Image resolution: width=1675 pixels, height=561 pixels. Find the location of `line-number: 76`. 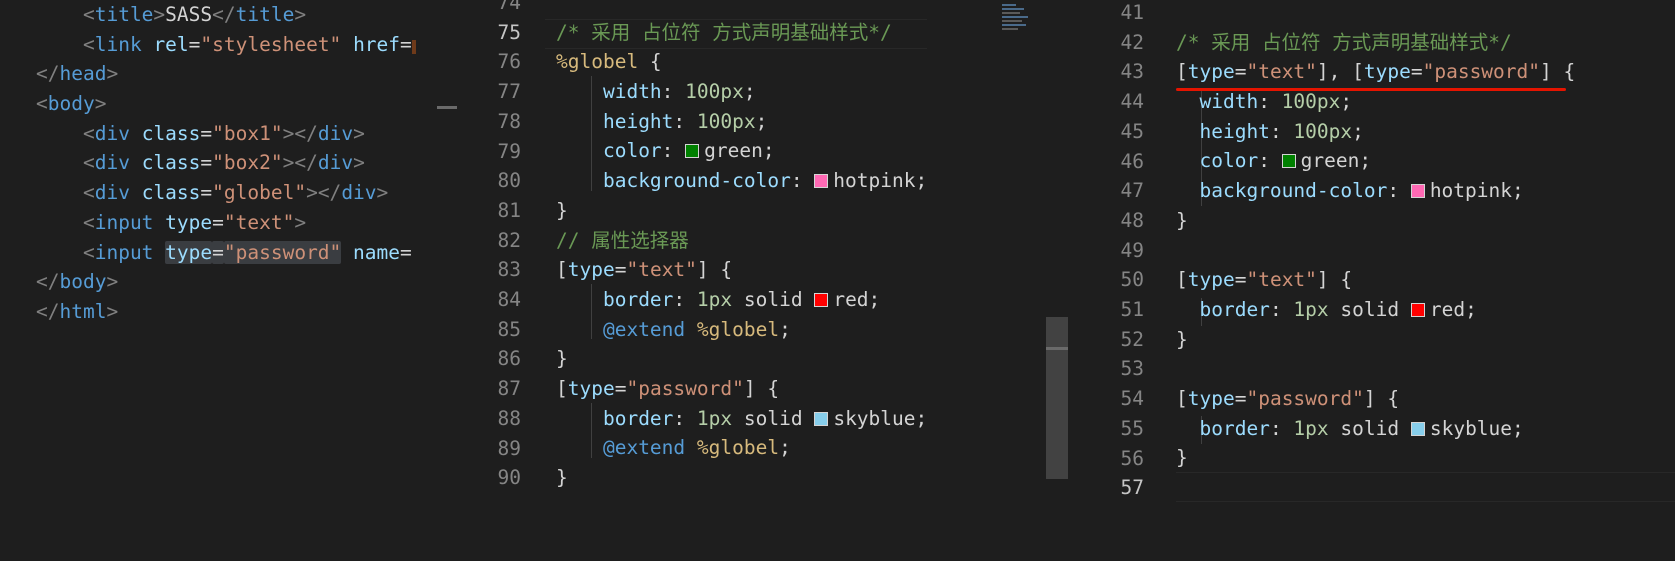

line-number: 76 is located at coordinates (509, 62).